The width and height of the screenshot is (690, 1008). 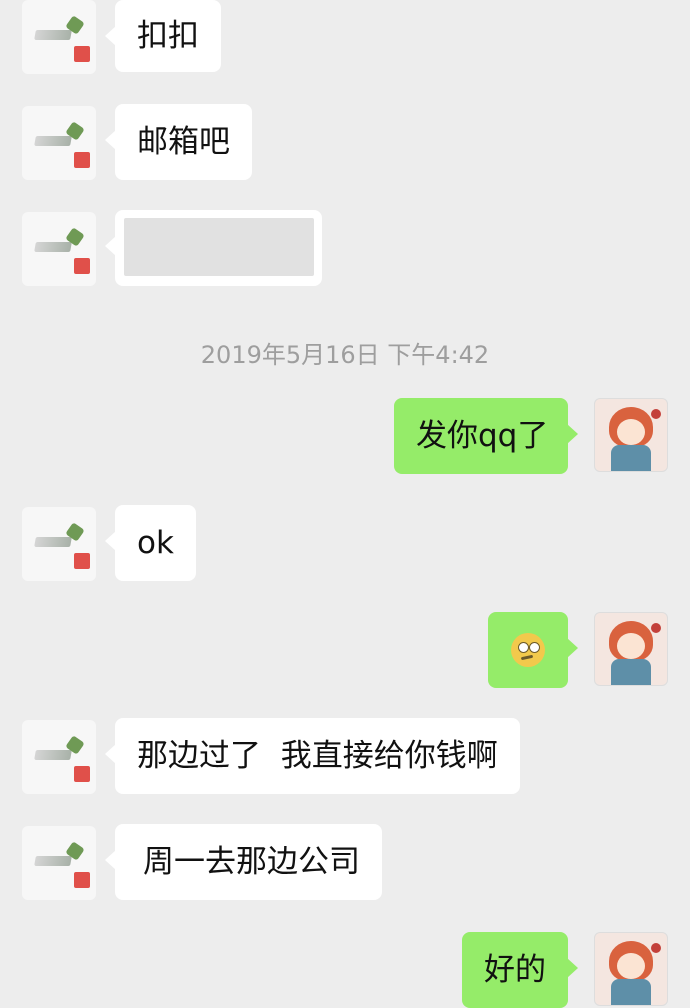 I want to click on message-bubble-sent, so click(x=533, y=650).